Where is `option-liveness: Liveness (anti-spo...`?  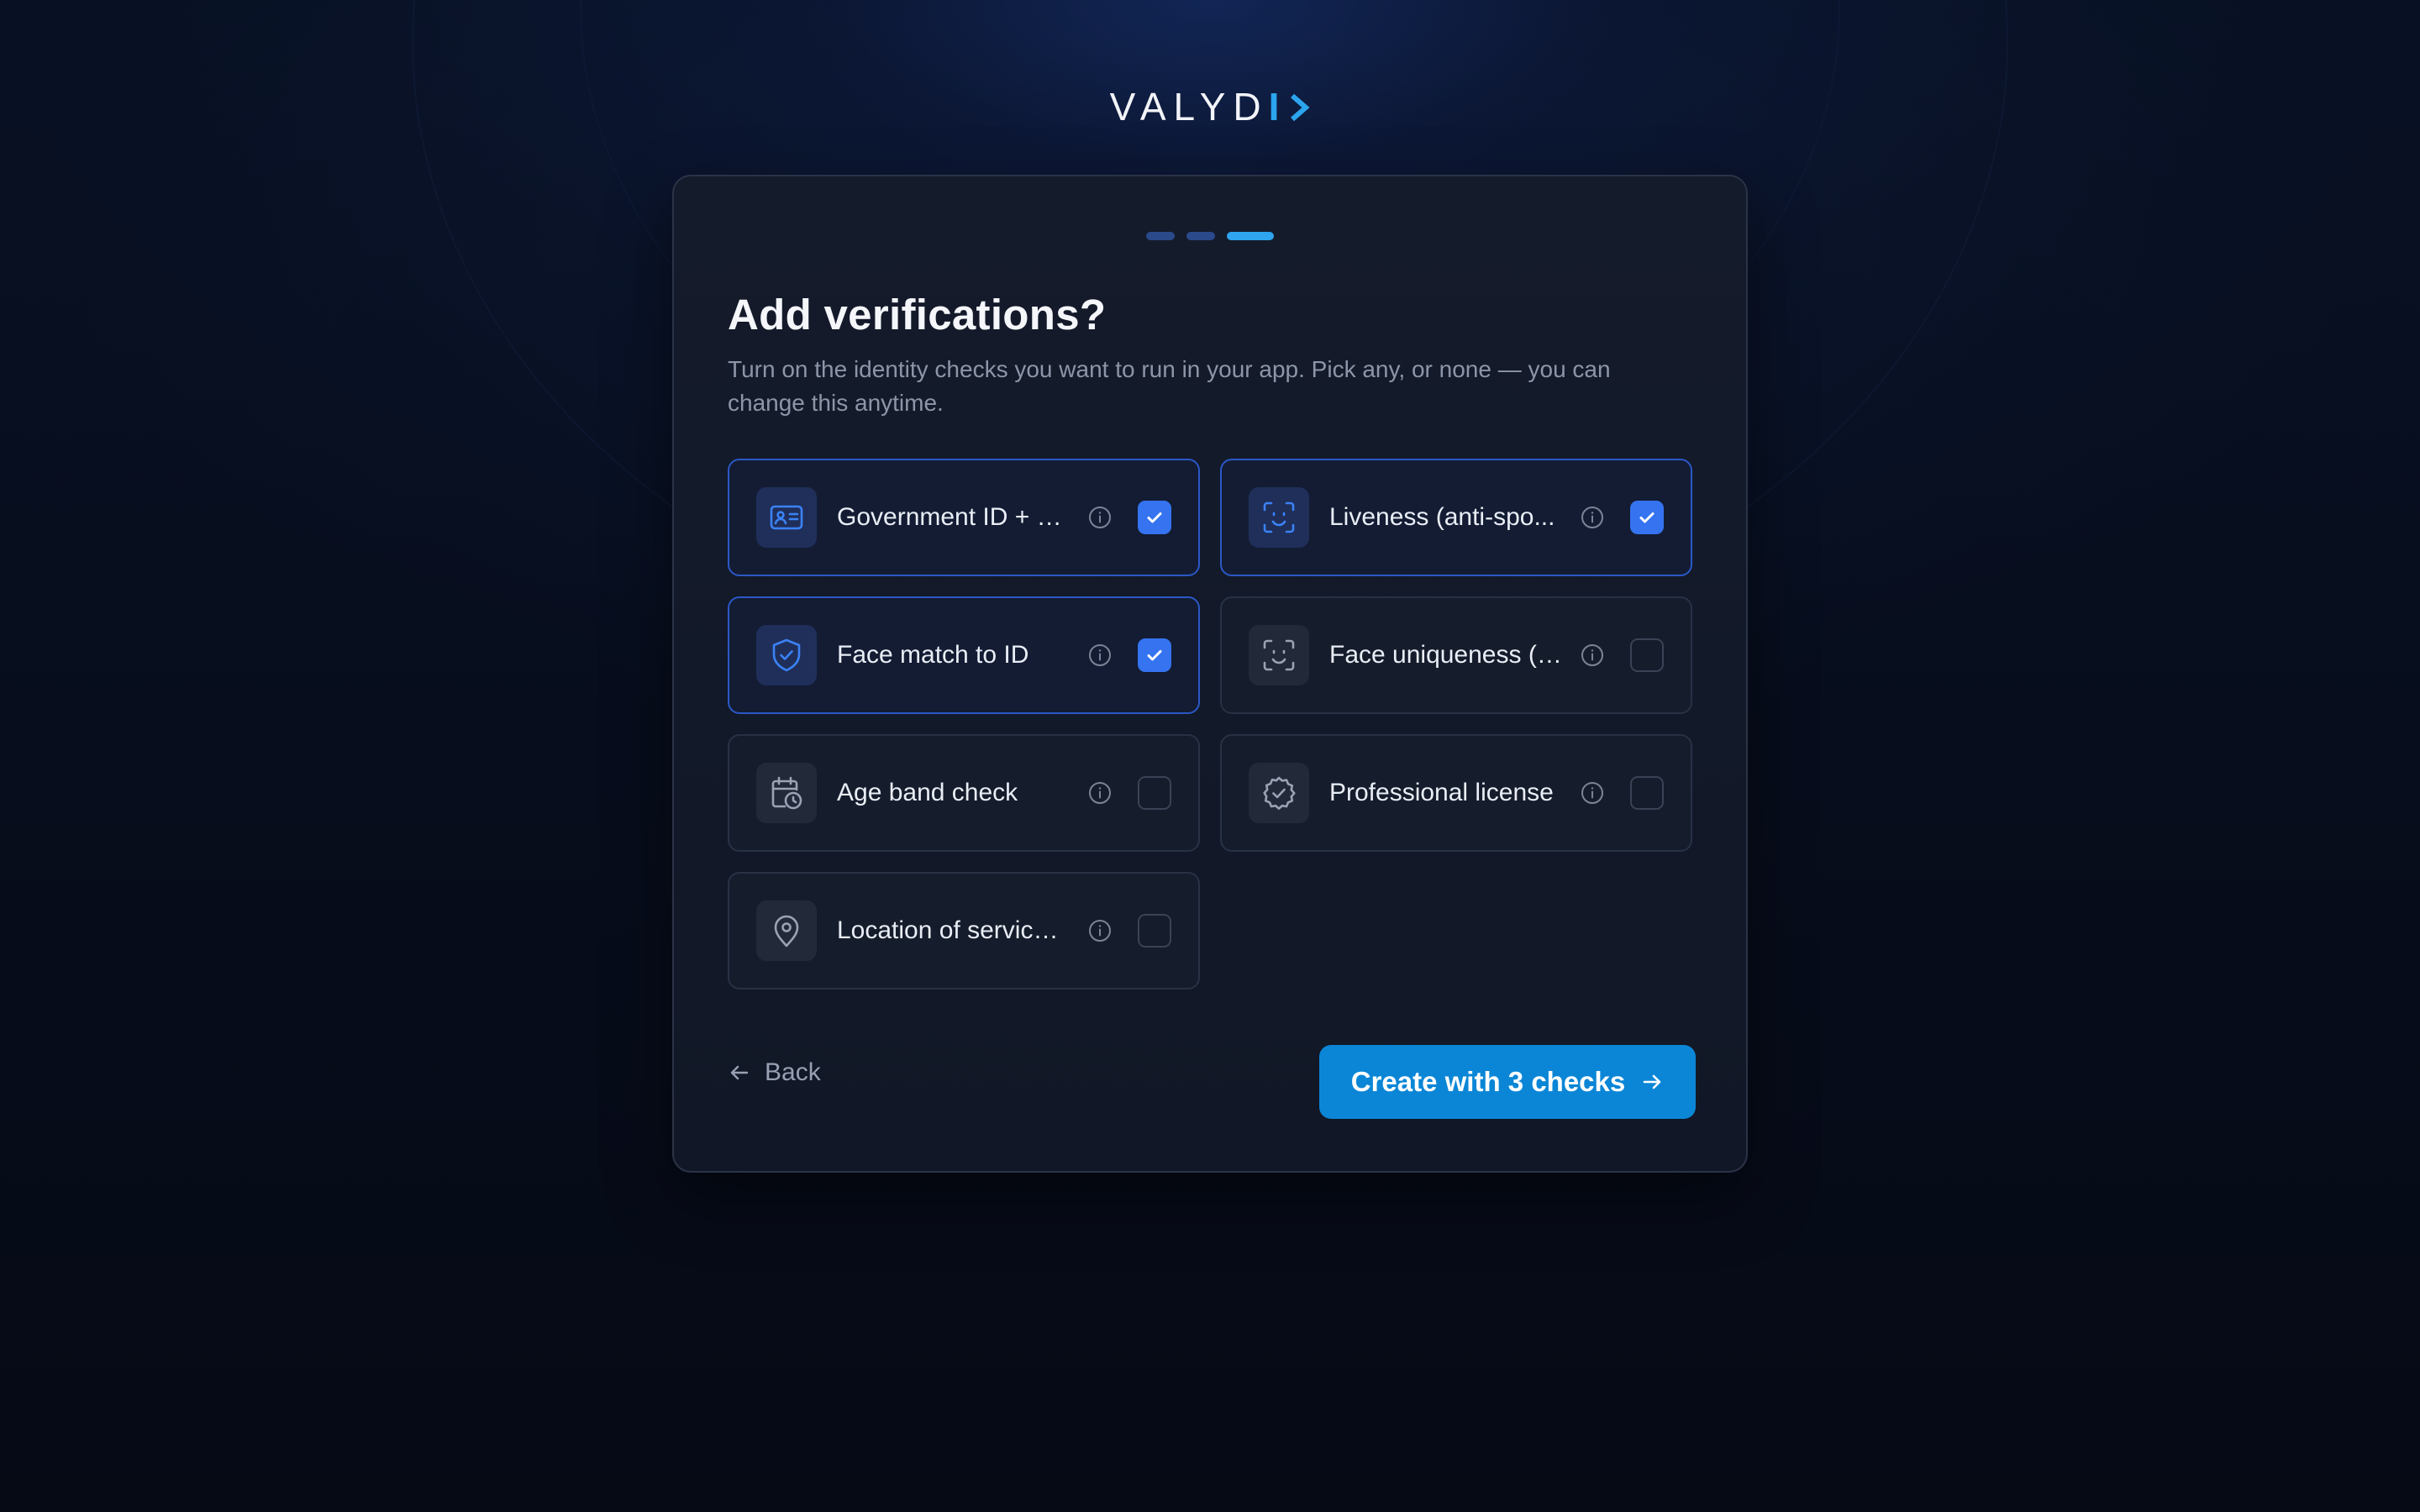
option-liveness: Liveness (anti-spo... is located at coordinates (1456, 517).